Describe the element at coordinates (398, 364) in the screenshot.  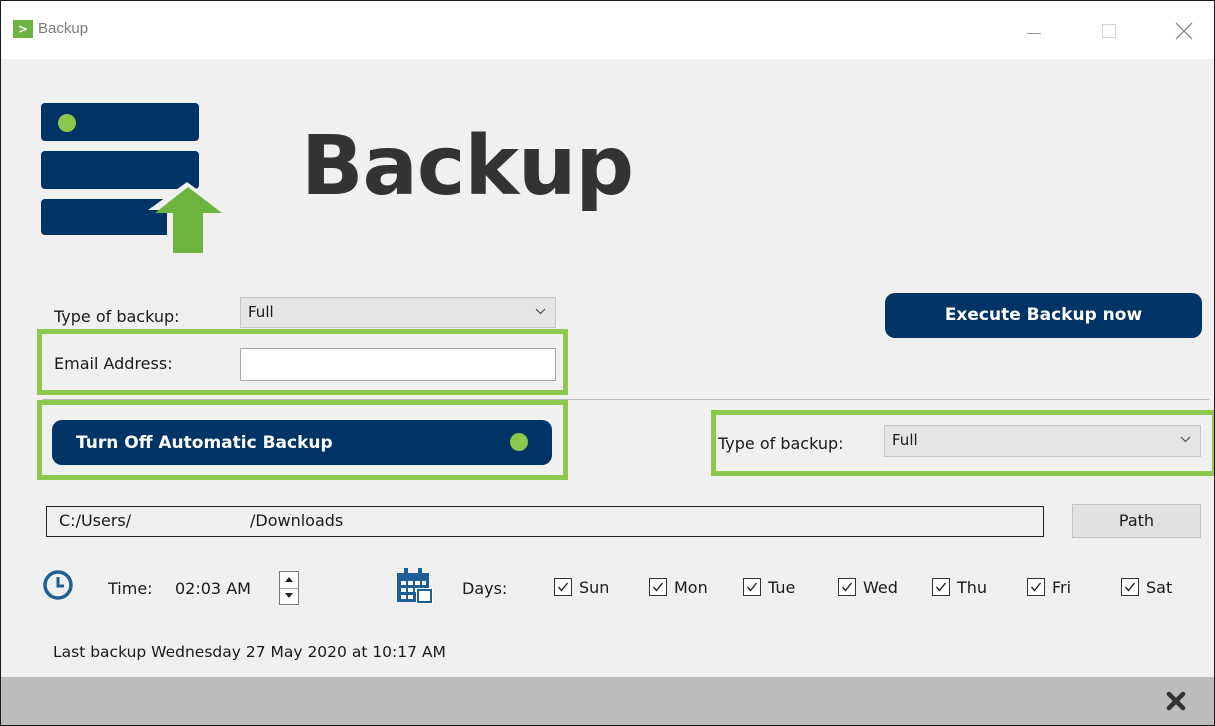
I see `email-field` at that location.